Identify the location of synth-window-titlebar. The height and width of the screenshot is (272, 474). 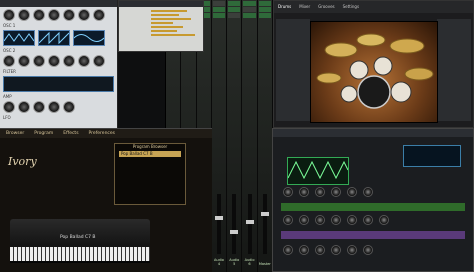
(58, 3).